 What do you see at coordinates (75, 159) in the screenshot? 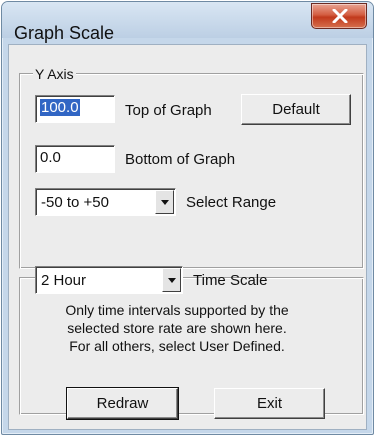
I see `bottom-of-graph-input: 0.0` at bounding box center [75, 159].